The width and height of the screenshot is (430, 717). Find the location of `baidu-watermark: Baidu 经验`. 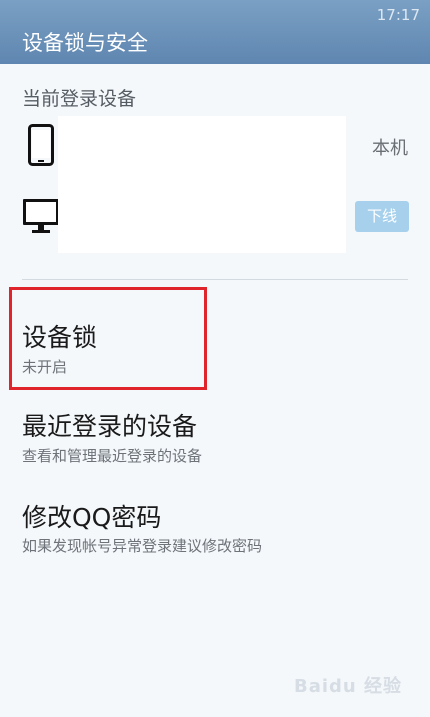

baidu-watermark: Baidu 经验 is located at coordinates (347, 686).